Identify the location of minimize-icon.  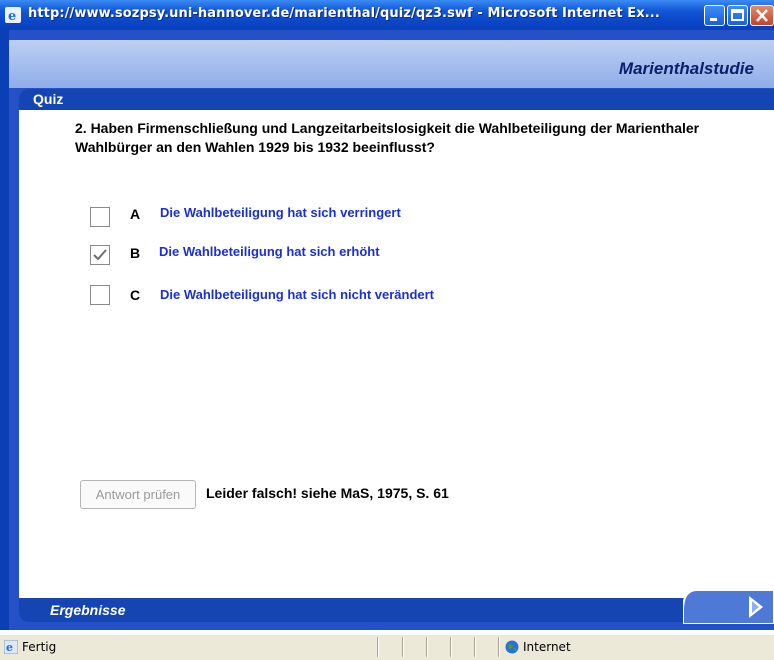
(713, 19).